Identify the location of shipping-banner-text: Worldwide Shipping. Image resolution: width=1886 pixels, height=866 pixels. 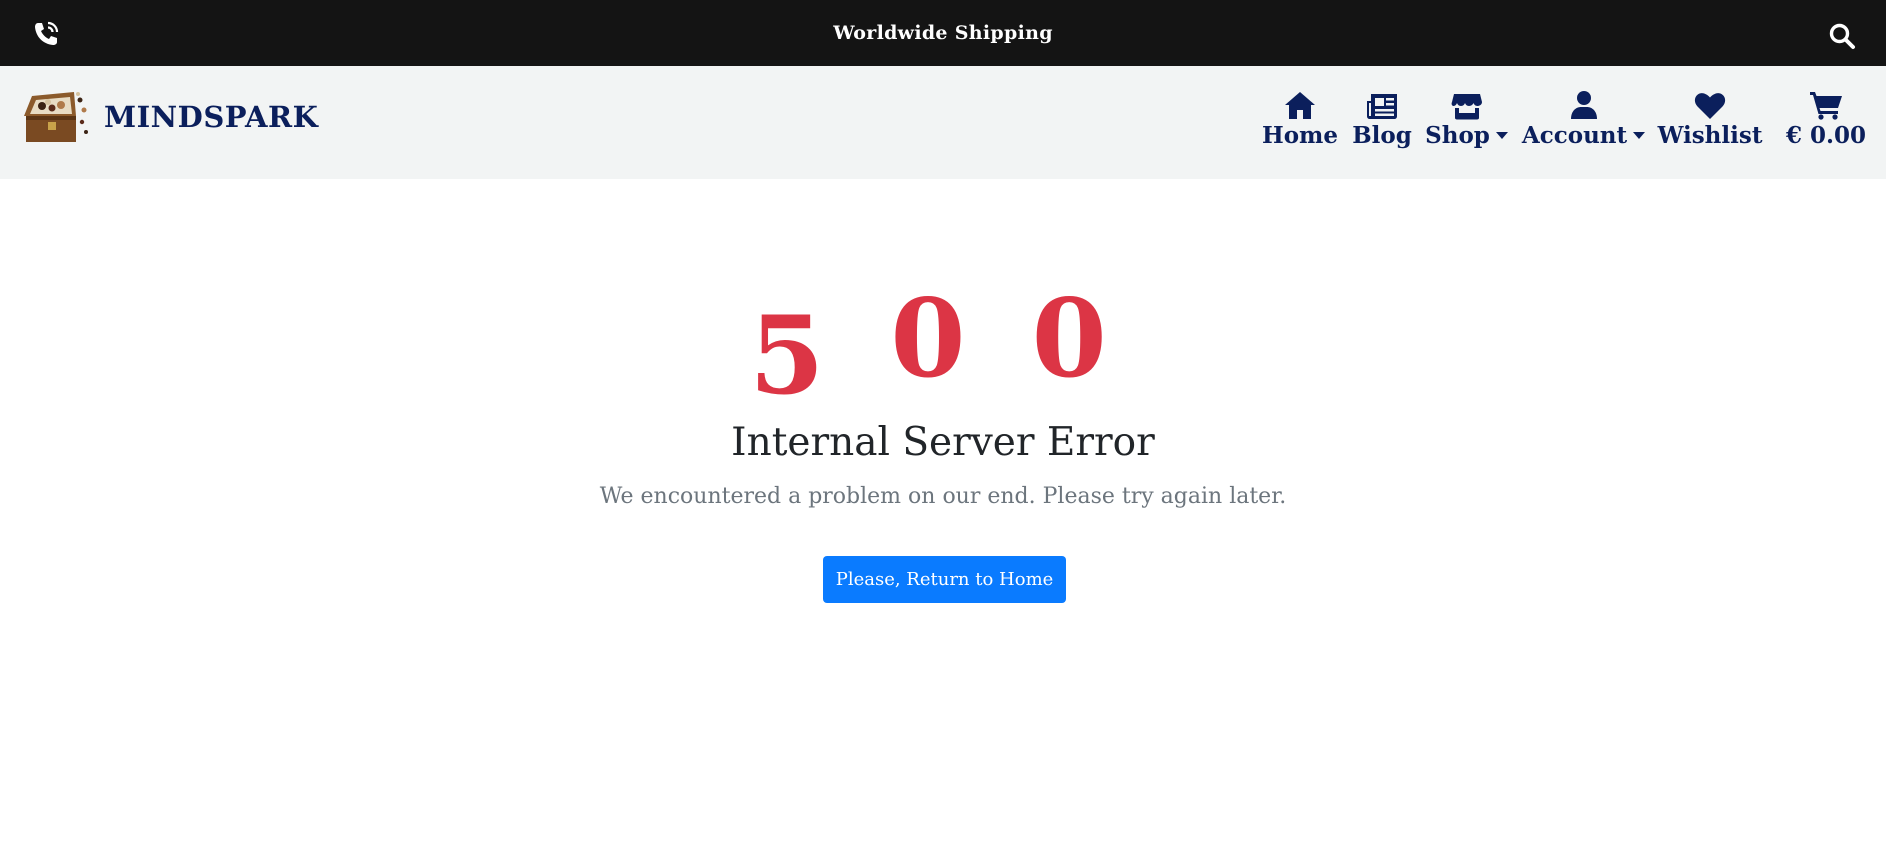
(943, 33).